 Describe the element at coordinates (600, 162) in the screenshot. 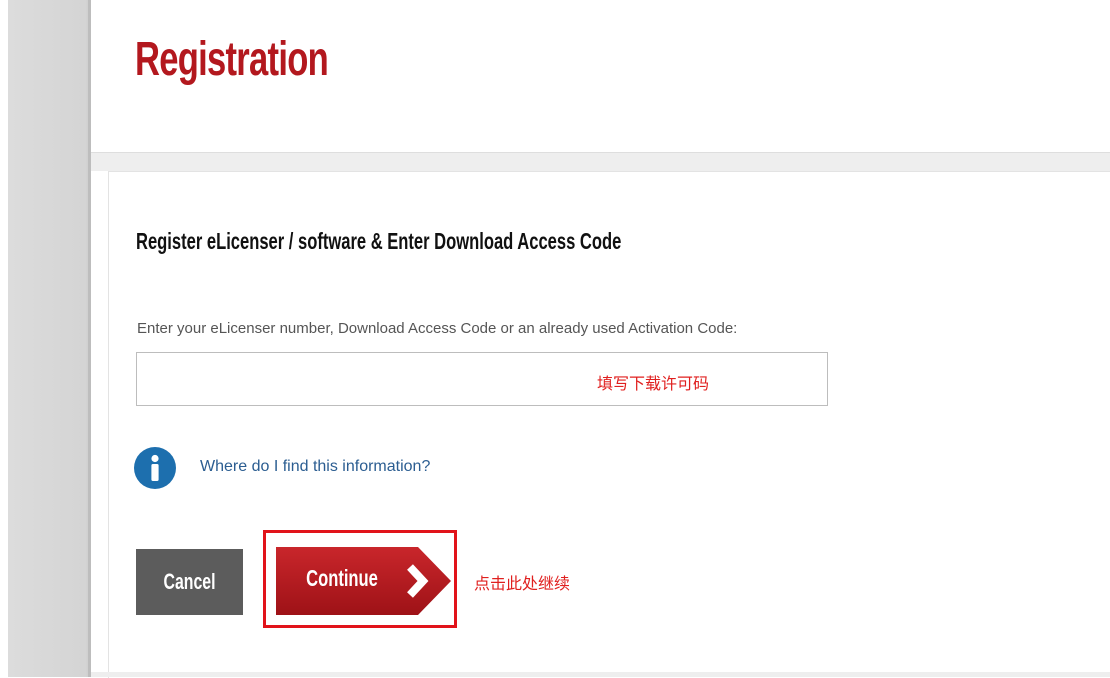

I see `section-separator` at that location.